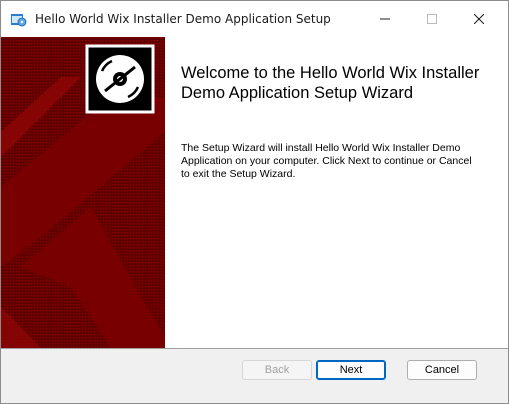  I want to click on minimize-button, so click(385, 19).